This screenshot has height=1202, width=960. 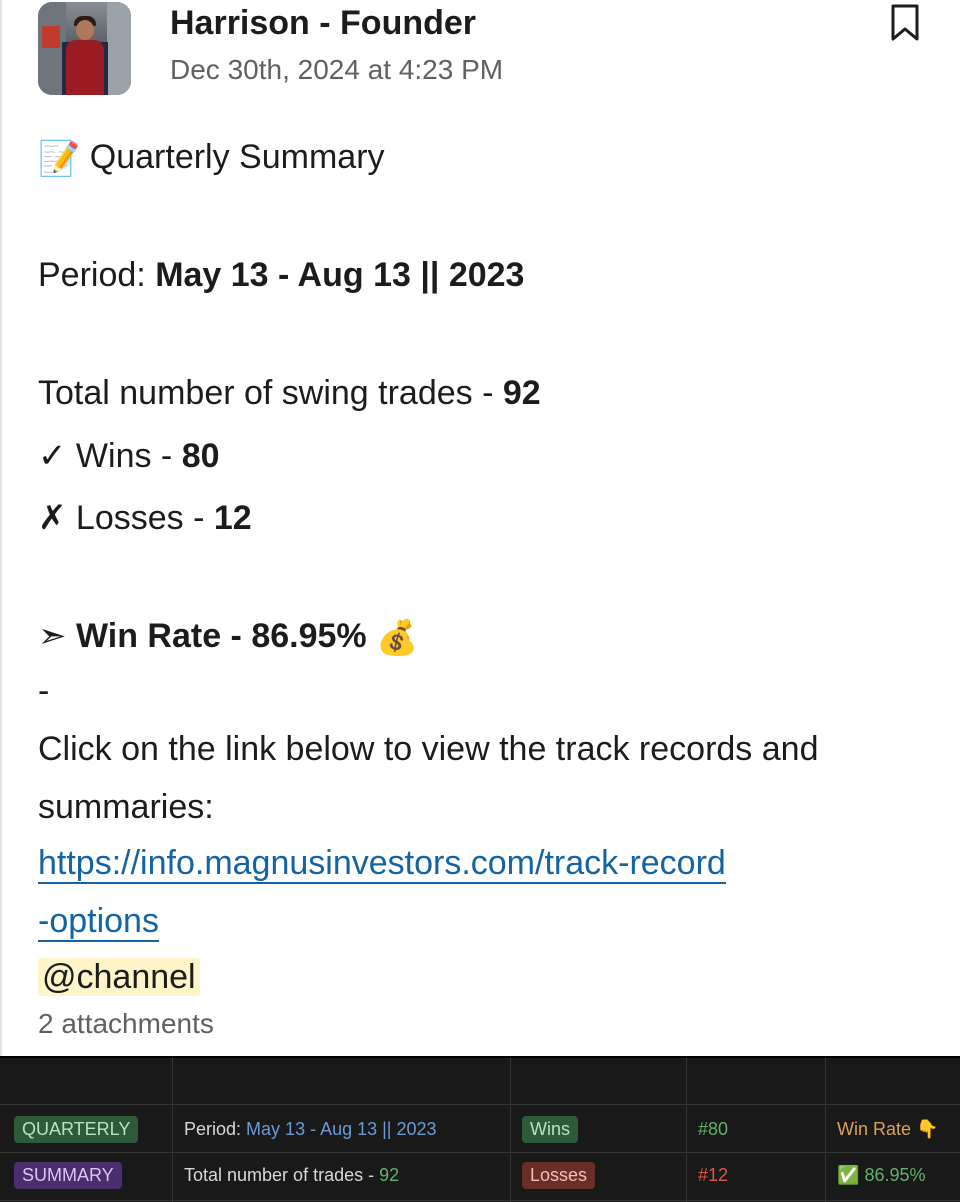 What do you see at coordinates (905, 23) in the screenshot?
I see `bookmark-icon` at bounding box center [905, 23].